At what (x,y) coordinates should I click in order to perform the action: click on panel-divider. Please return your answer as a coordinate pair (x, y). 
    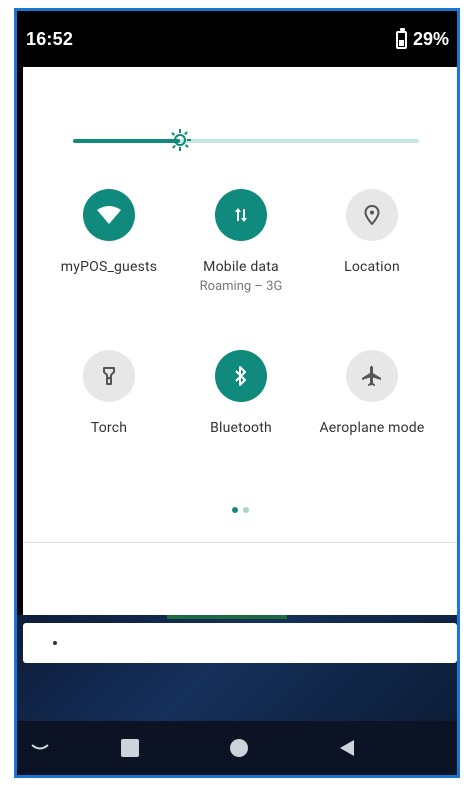
    Looking at the image, I should click on (240, 542).